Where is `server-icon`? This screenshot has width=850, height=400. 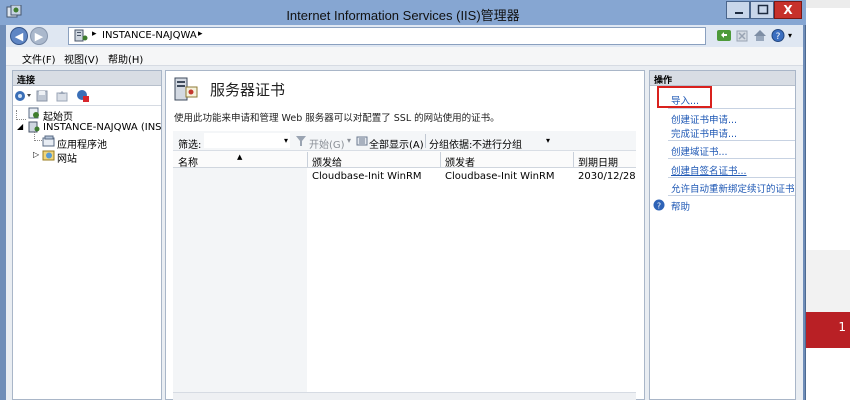
server-icon is located at coordinates (81, 35).